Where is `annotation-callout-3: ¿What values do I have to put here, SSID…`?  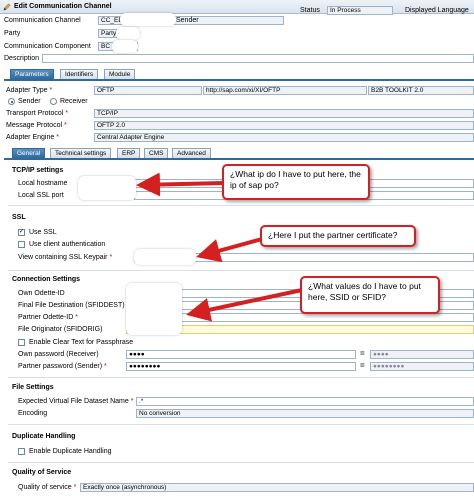
annotation-callout-3: ¿What values do I have to put here, SSID… is located at coordinates (370, 295).